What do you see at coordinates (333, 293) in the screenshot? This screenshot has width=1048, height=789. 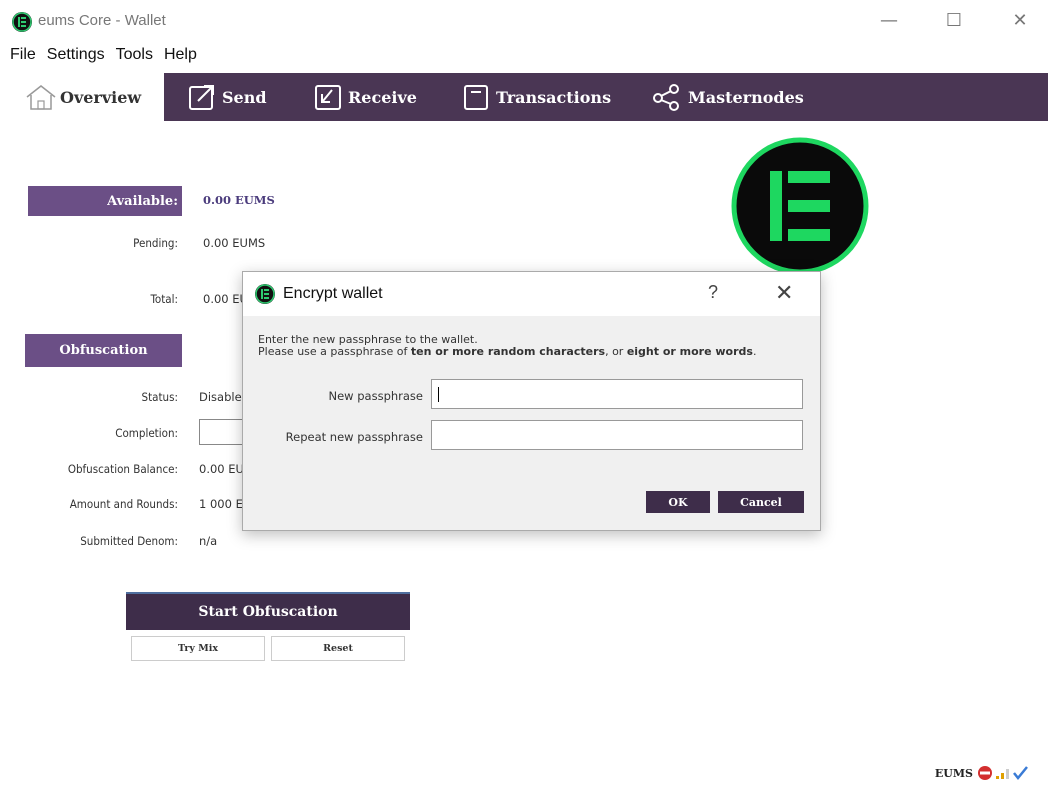 I see `dialog-title: Encrypt wallet` at bounding box center [333, 293].